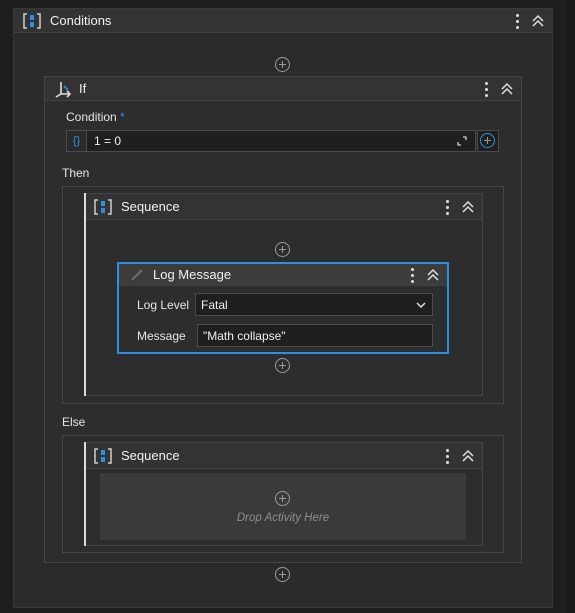 This screenshot has width=575, height=613. Describe the element at coordinates (214, 305) in the screenshot. I see `log-level-value: Fatal` at that location.